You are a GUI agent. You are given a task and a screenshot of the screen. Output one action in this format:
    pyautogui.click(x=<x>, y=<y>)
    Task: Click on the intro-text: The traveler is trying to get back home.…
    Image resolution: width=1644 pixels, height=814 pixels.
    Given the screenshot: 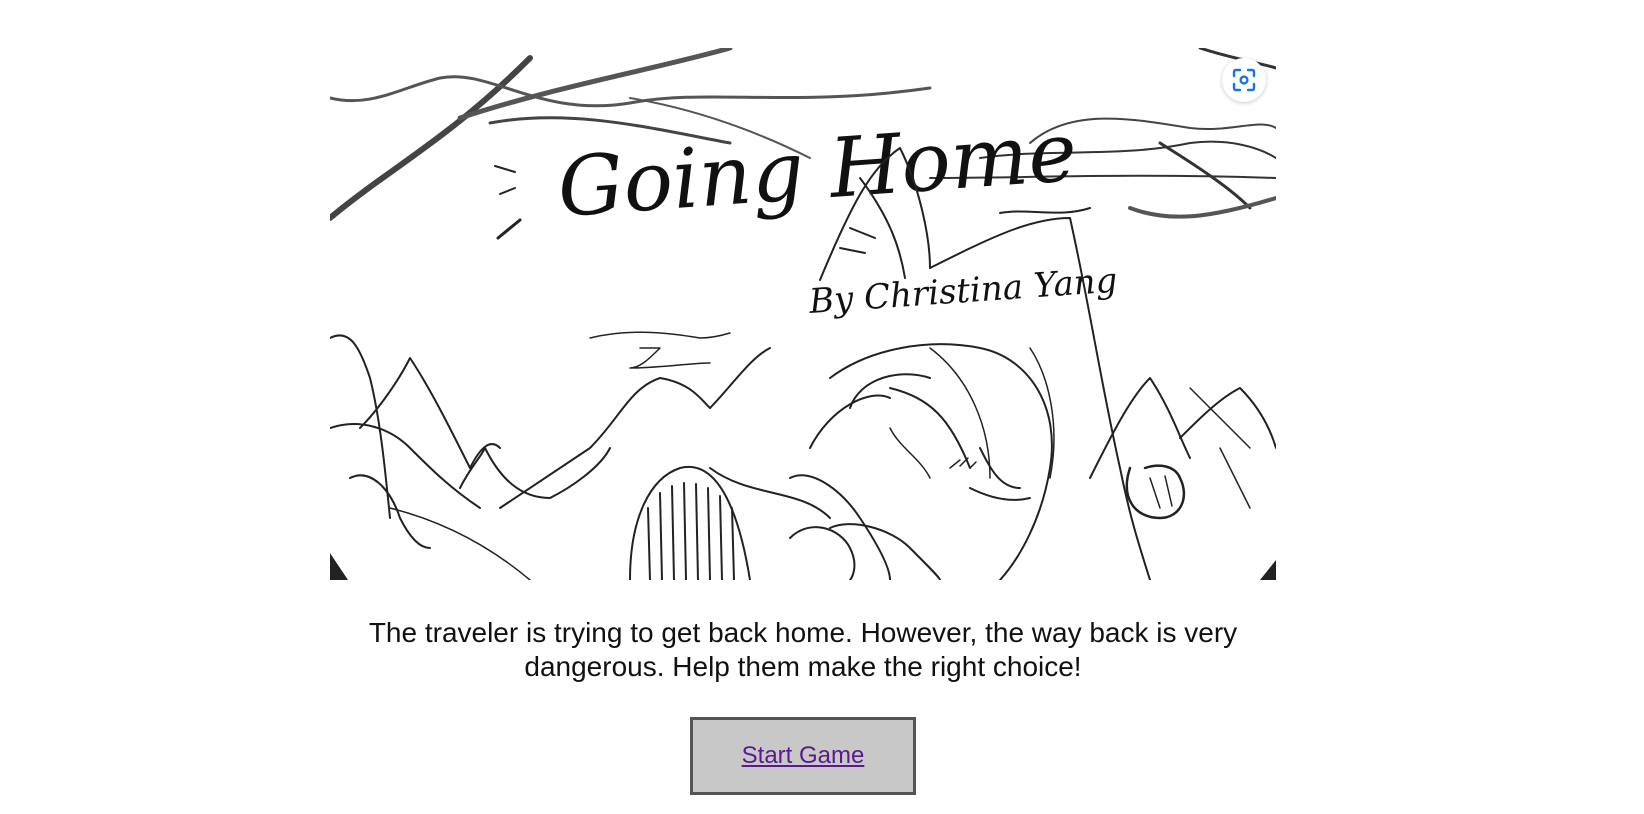 What is the action you would take?
    pyautogui.click(x=803, y=649)
    